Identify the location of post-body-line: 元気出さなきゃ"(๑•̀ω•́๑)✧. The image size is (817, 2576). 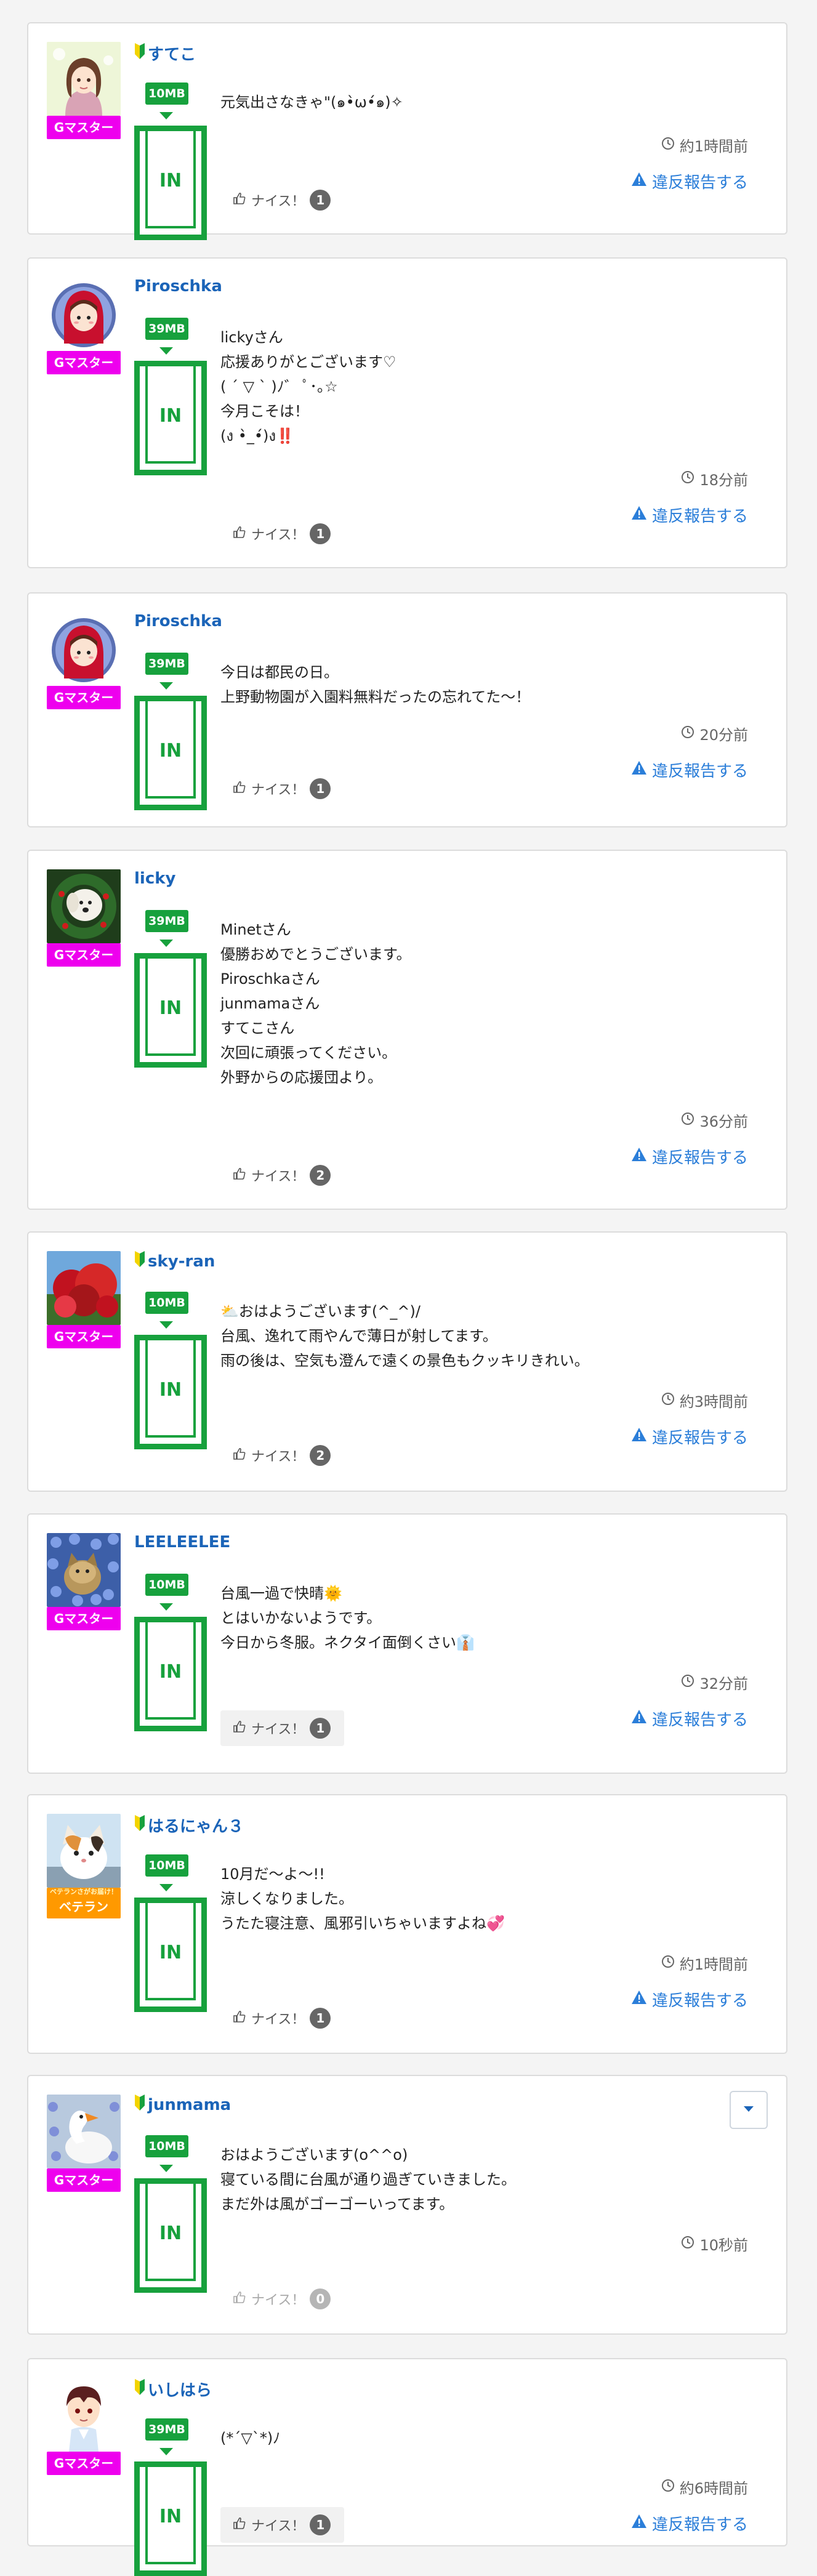
(311, 102).